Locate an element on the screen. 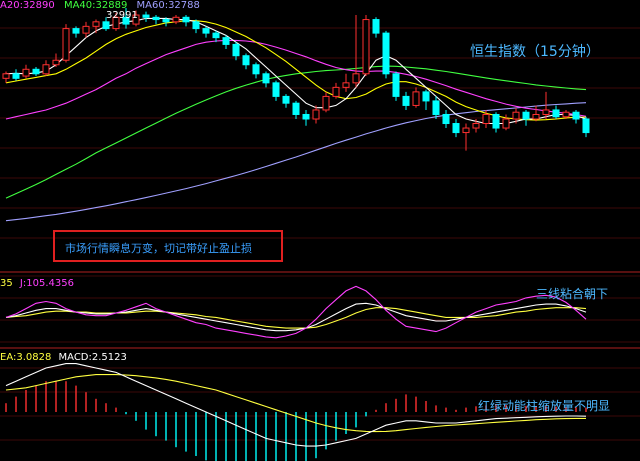  warning-box: 市场行情瞬息万变，切记带好止盈止损 is located at coordinates (168, 246).